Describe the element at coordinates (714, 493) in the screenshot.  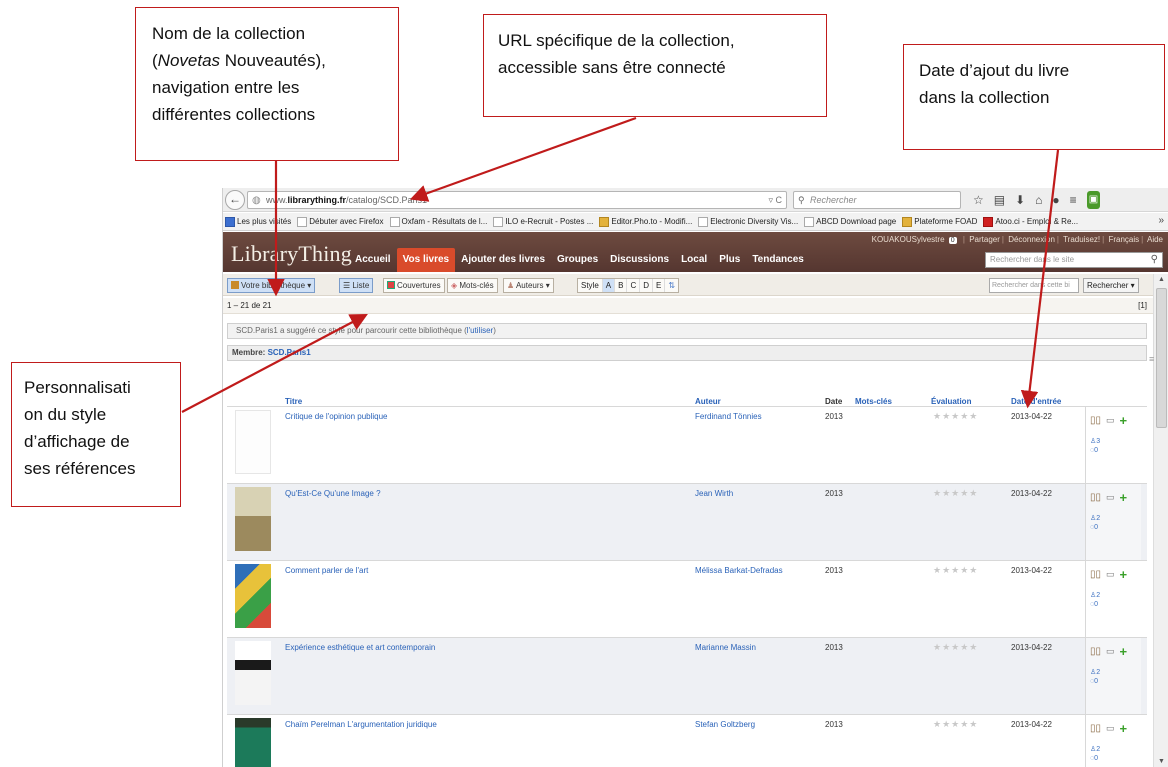
I see `book-author-link: Jean Wirth` at that location.